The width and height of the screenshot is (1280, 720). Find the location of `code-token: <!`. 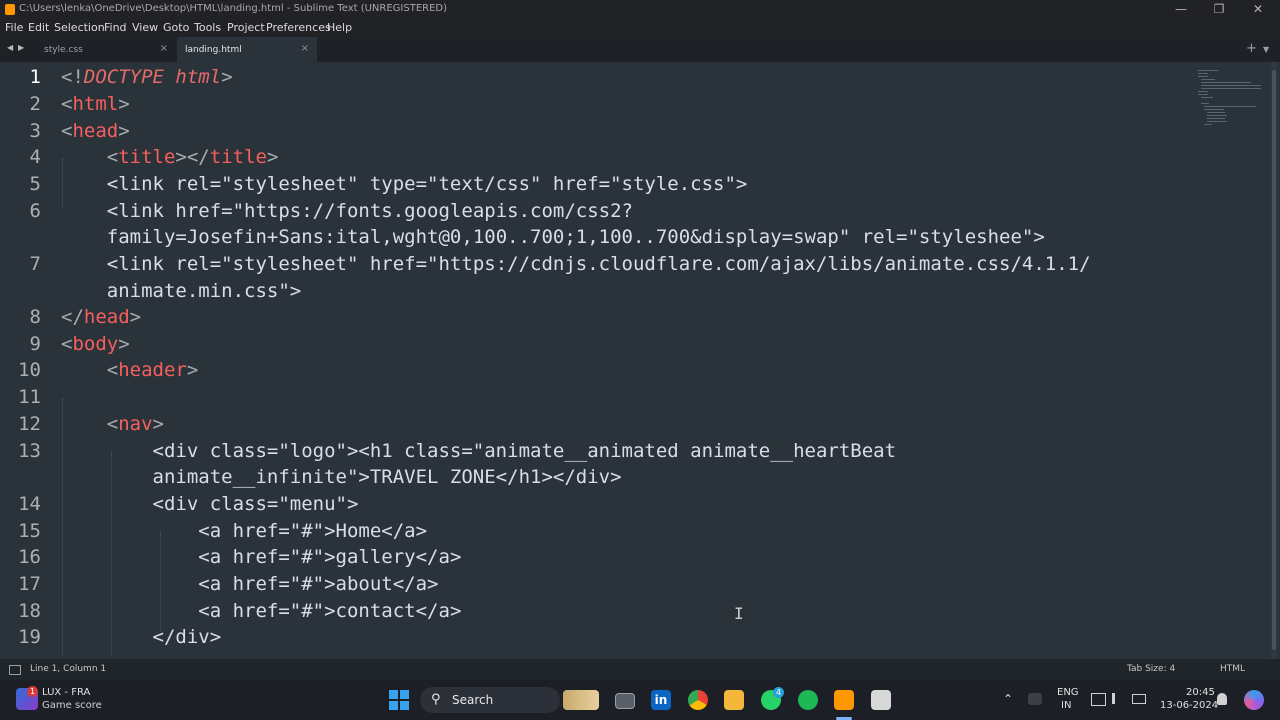

code-token: <! is located at coordinates (72, 77).